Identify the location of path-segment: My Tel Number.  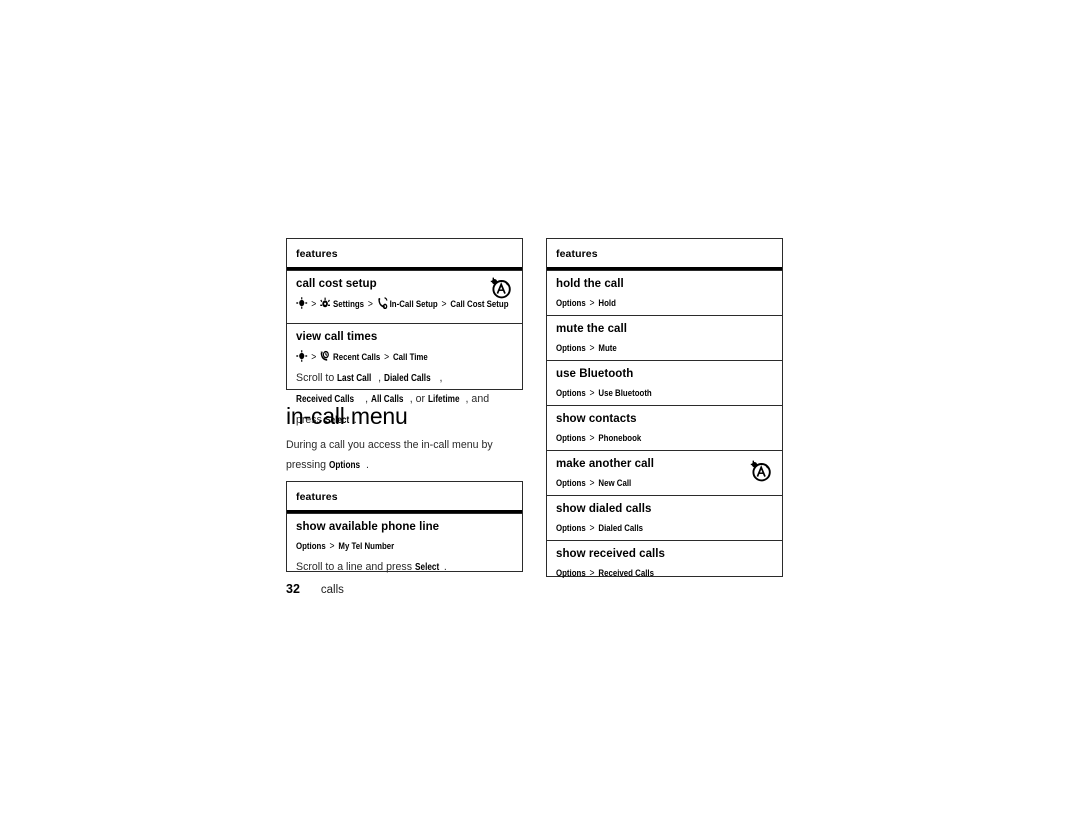
(366, 546).